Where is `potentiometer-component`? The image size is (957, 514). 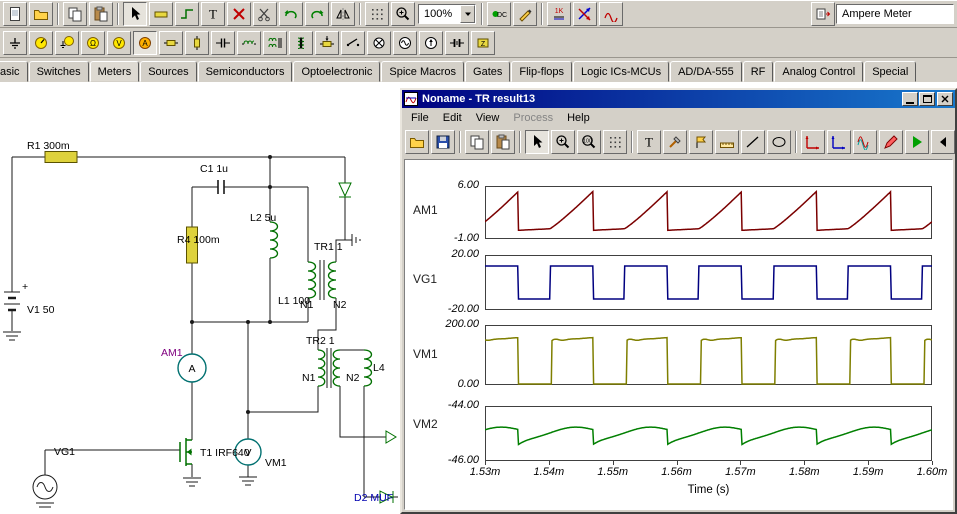
potentiometer-component is located at coordinates (327, 42).